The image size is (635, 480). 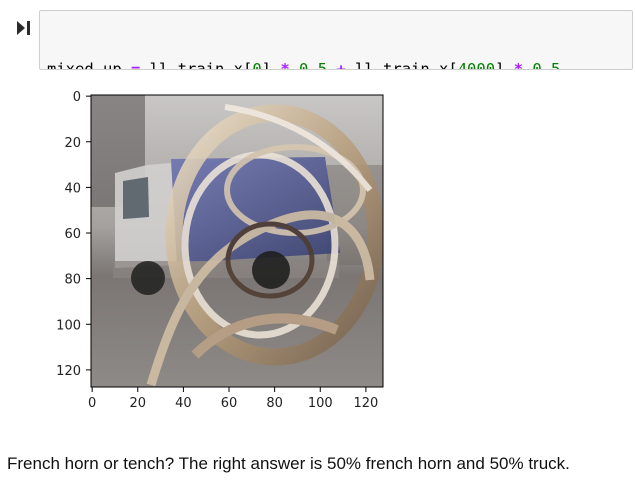 I want to click on x-tick-label: 120, so click(x=365, y=403).